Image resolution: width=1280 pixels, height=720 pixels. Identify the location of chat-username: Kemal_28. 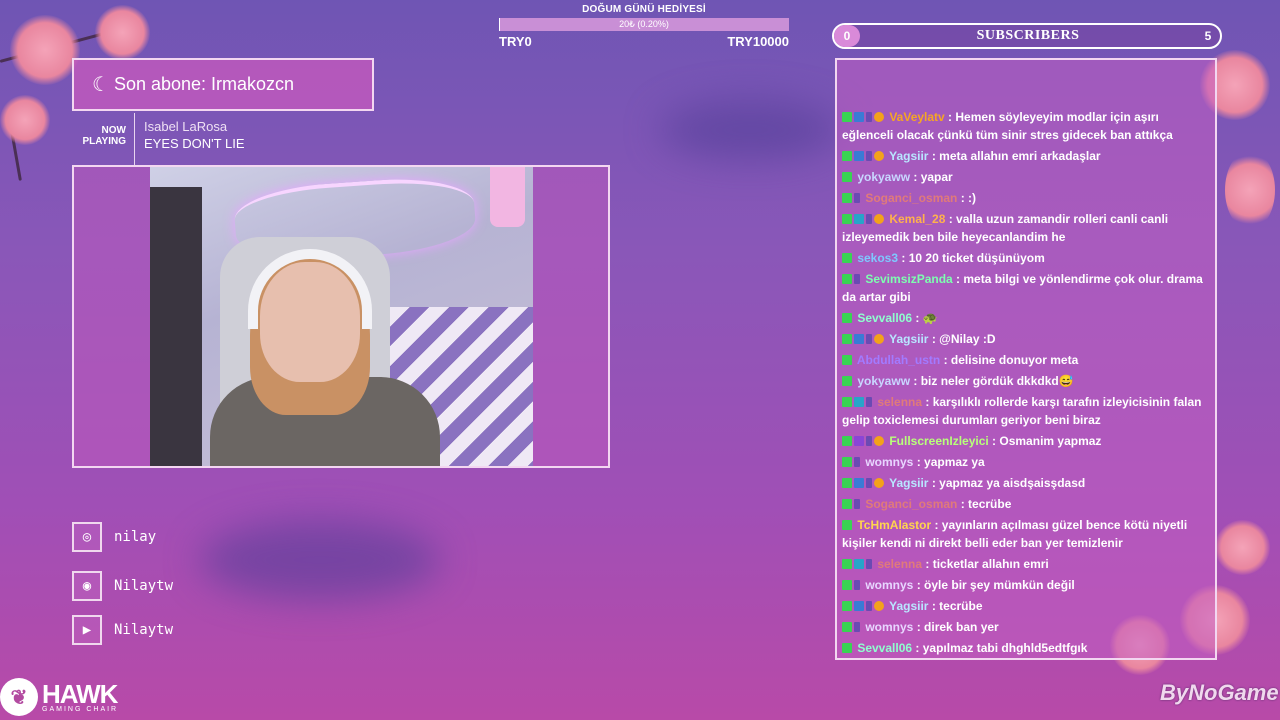
(915, 219).